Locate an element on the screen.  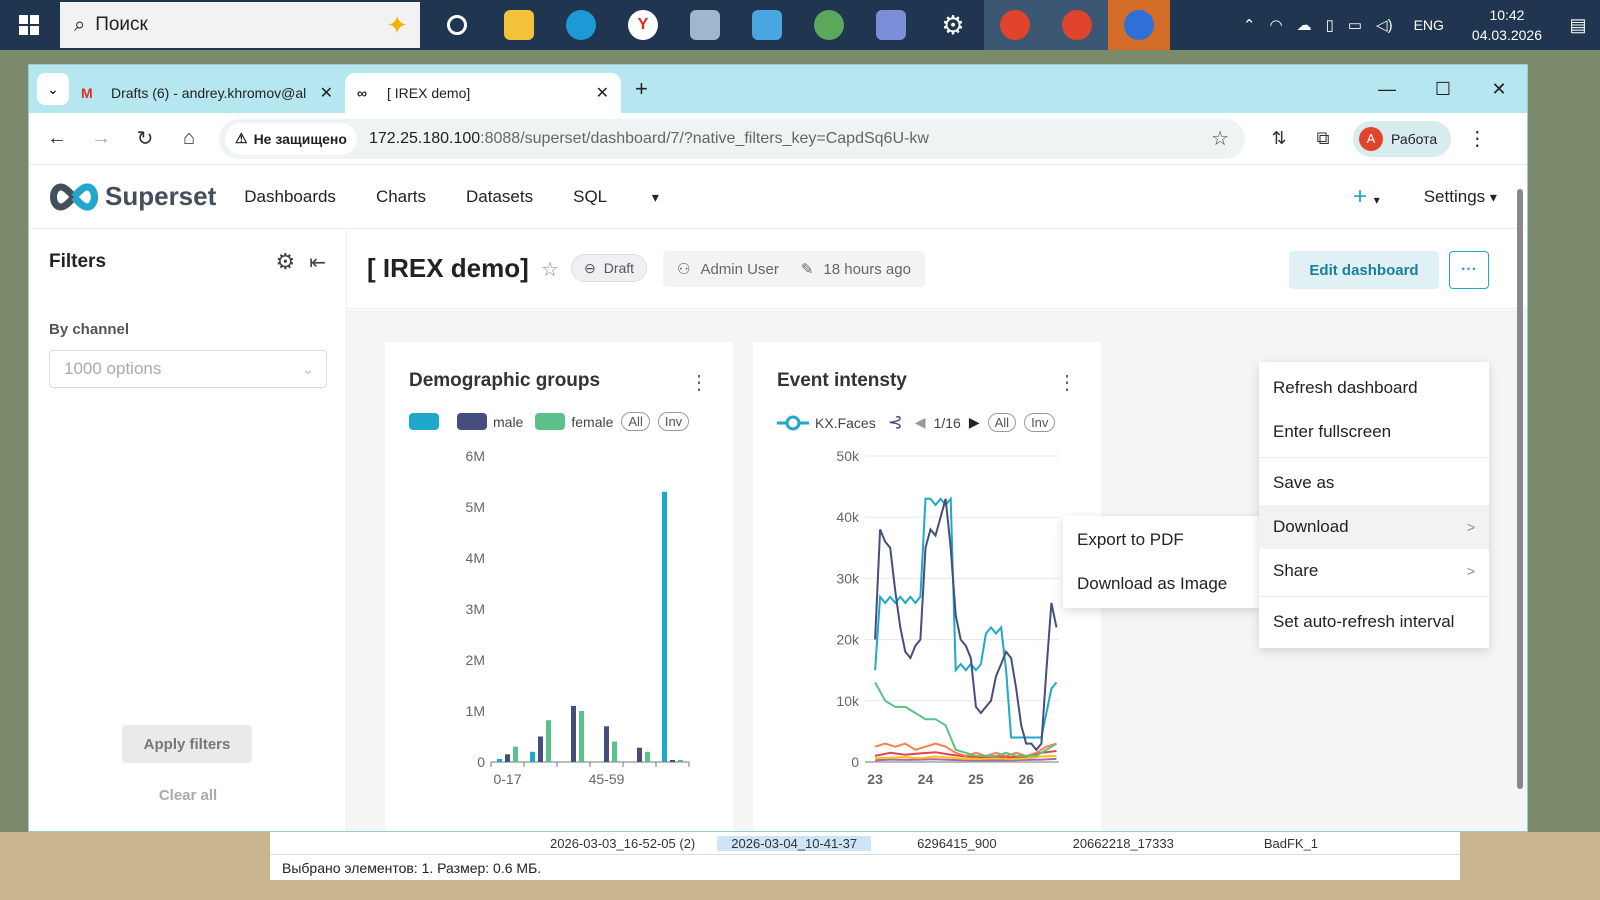
y-tick-label: 50k is located at coordinates (848, 456).